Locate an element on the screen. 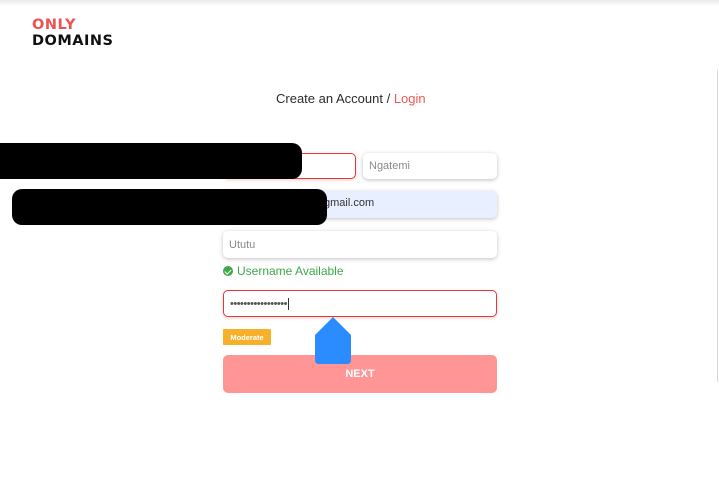  header-shadow is located at coordinates (359, 3).